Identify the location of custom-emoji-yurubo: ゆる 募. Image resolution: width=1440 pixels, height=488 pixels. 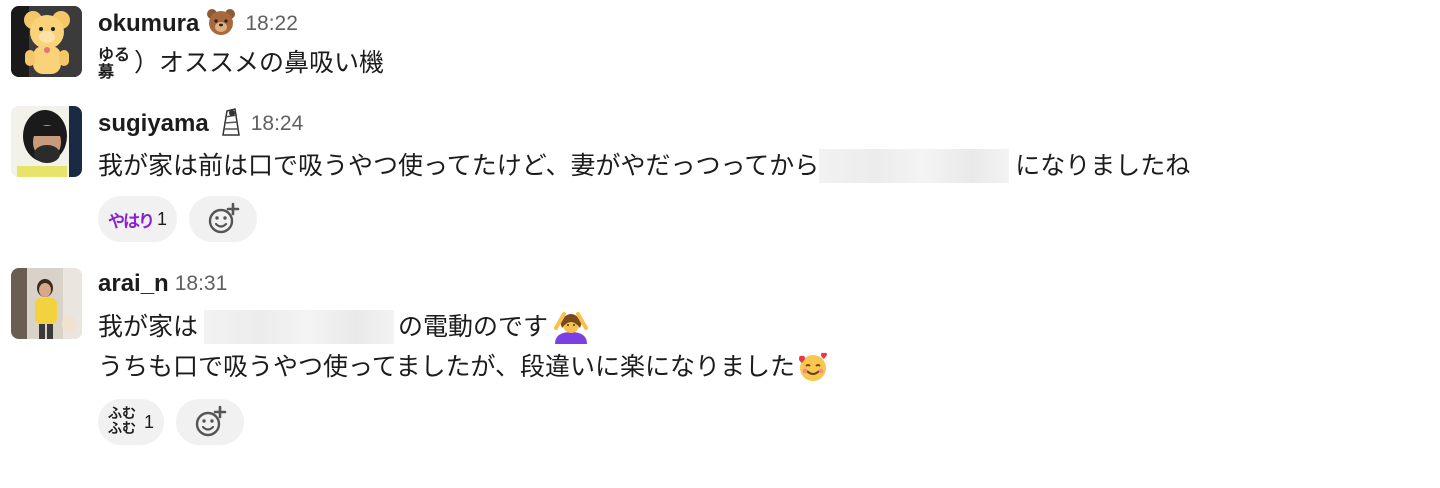
(114, 63).